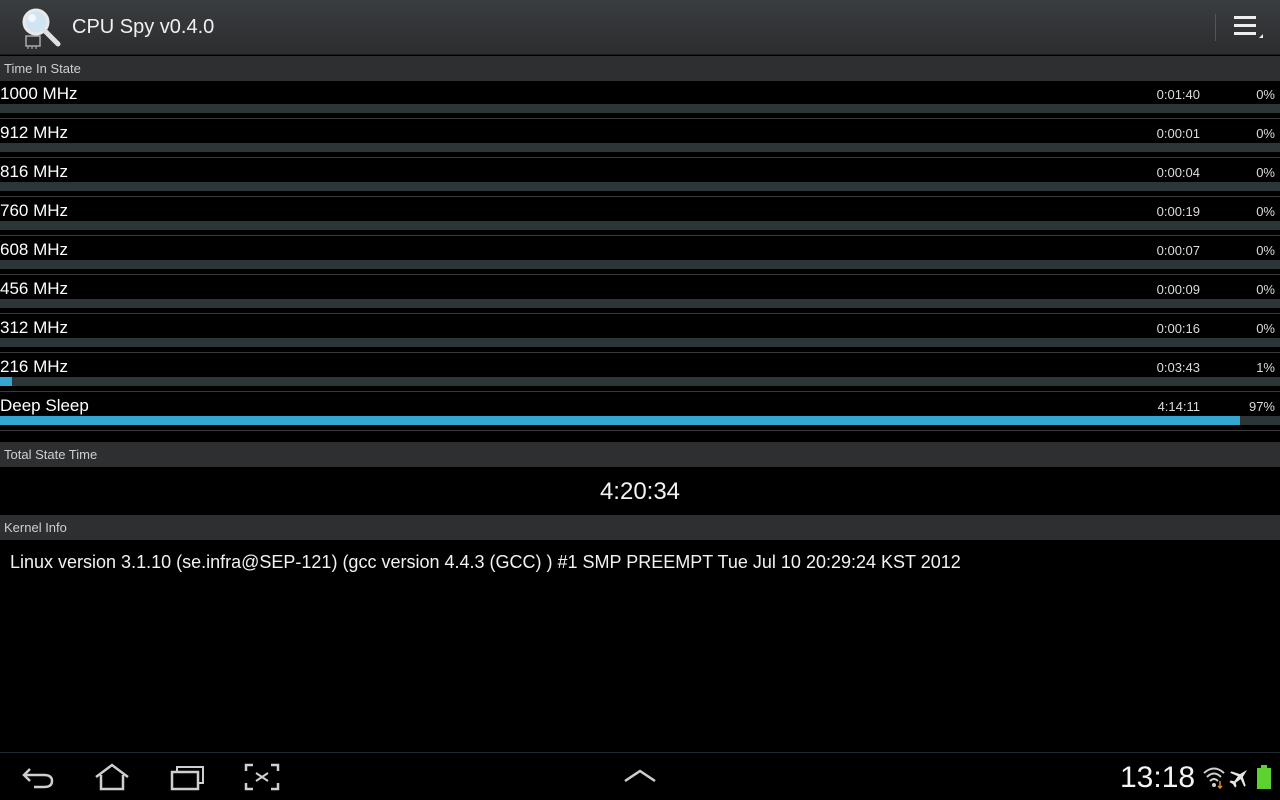 The width and height of the screenshot is (1280, 800). What do you see at coordinates (39, 93) in the screenshot?
I see `state-name: 1000 MHz` at bounding box center [39, 93].